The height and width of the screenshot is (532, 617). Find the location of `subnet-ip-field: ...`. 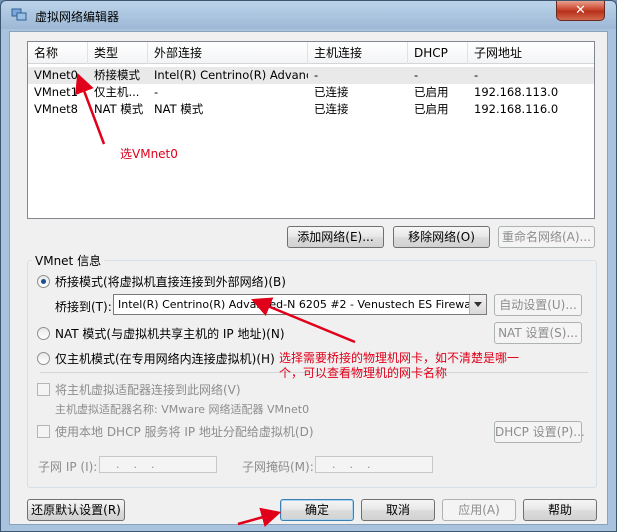

subnet-ip-field: ... is located at coordinates (158, 464).